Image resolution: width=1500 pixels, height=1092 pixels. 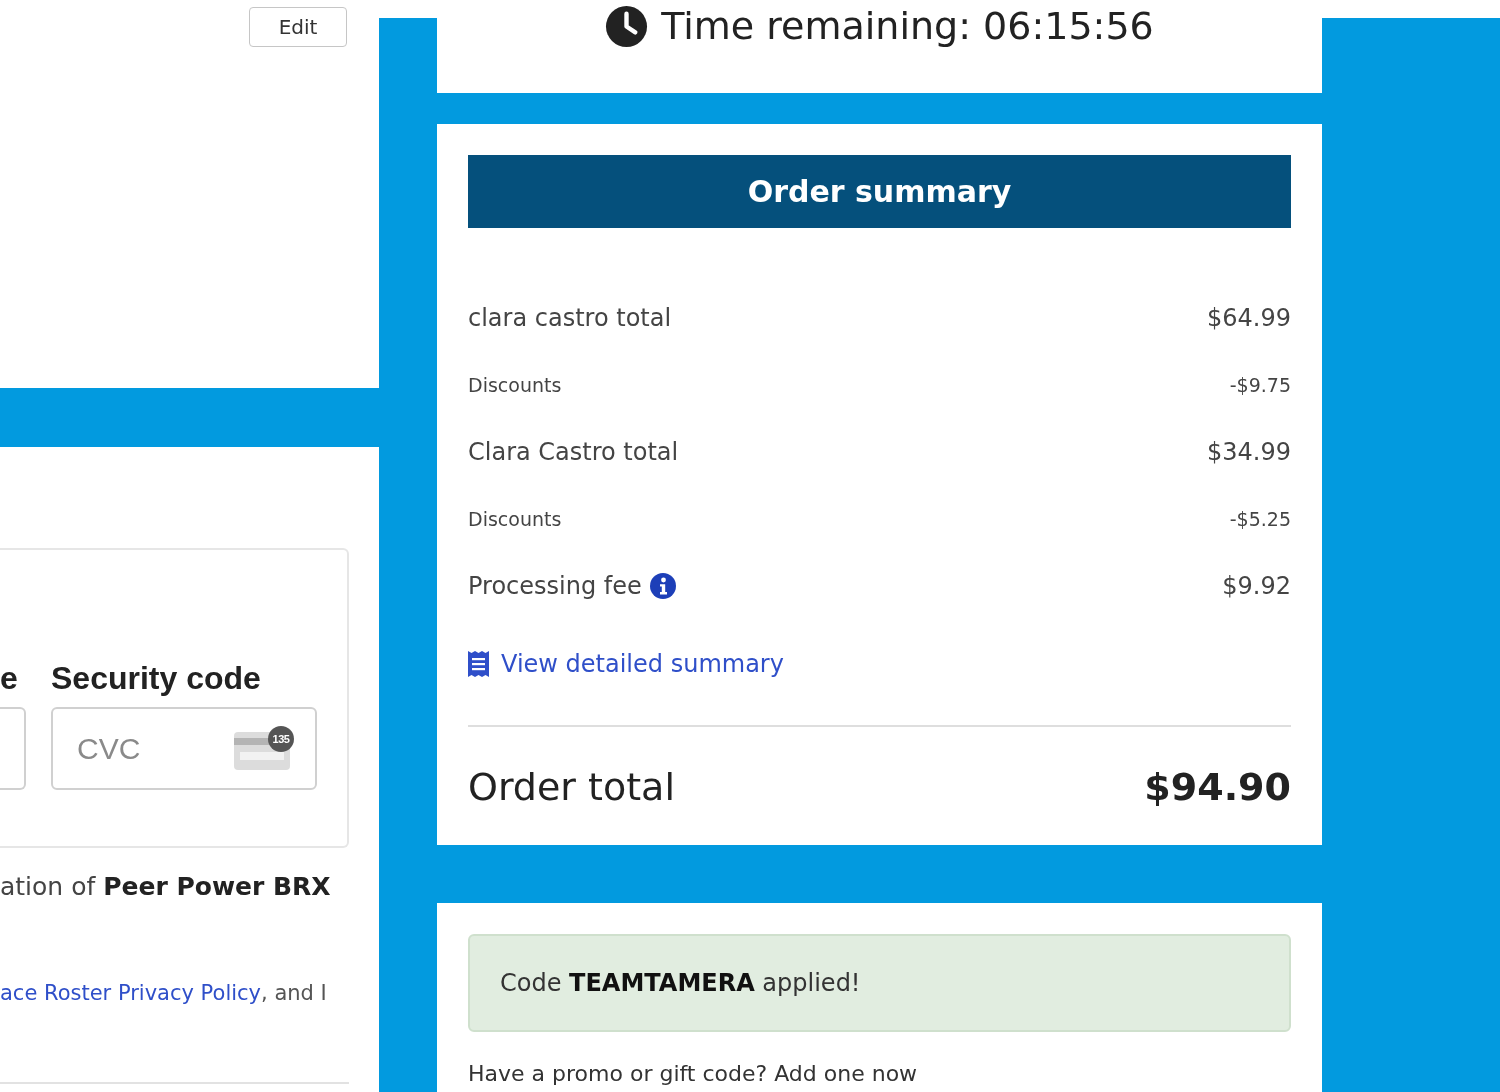 I want to click on agreement-text: ation of Peer Power BRX, so click(x=166, y=887).